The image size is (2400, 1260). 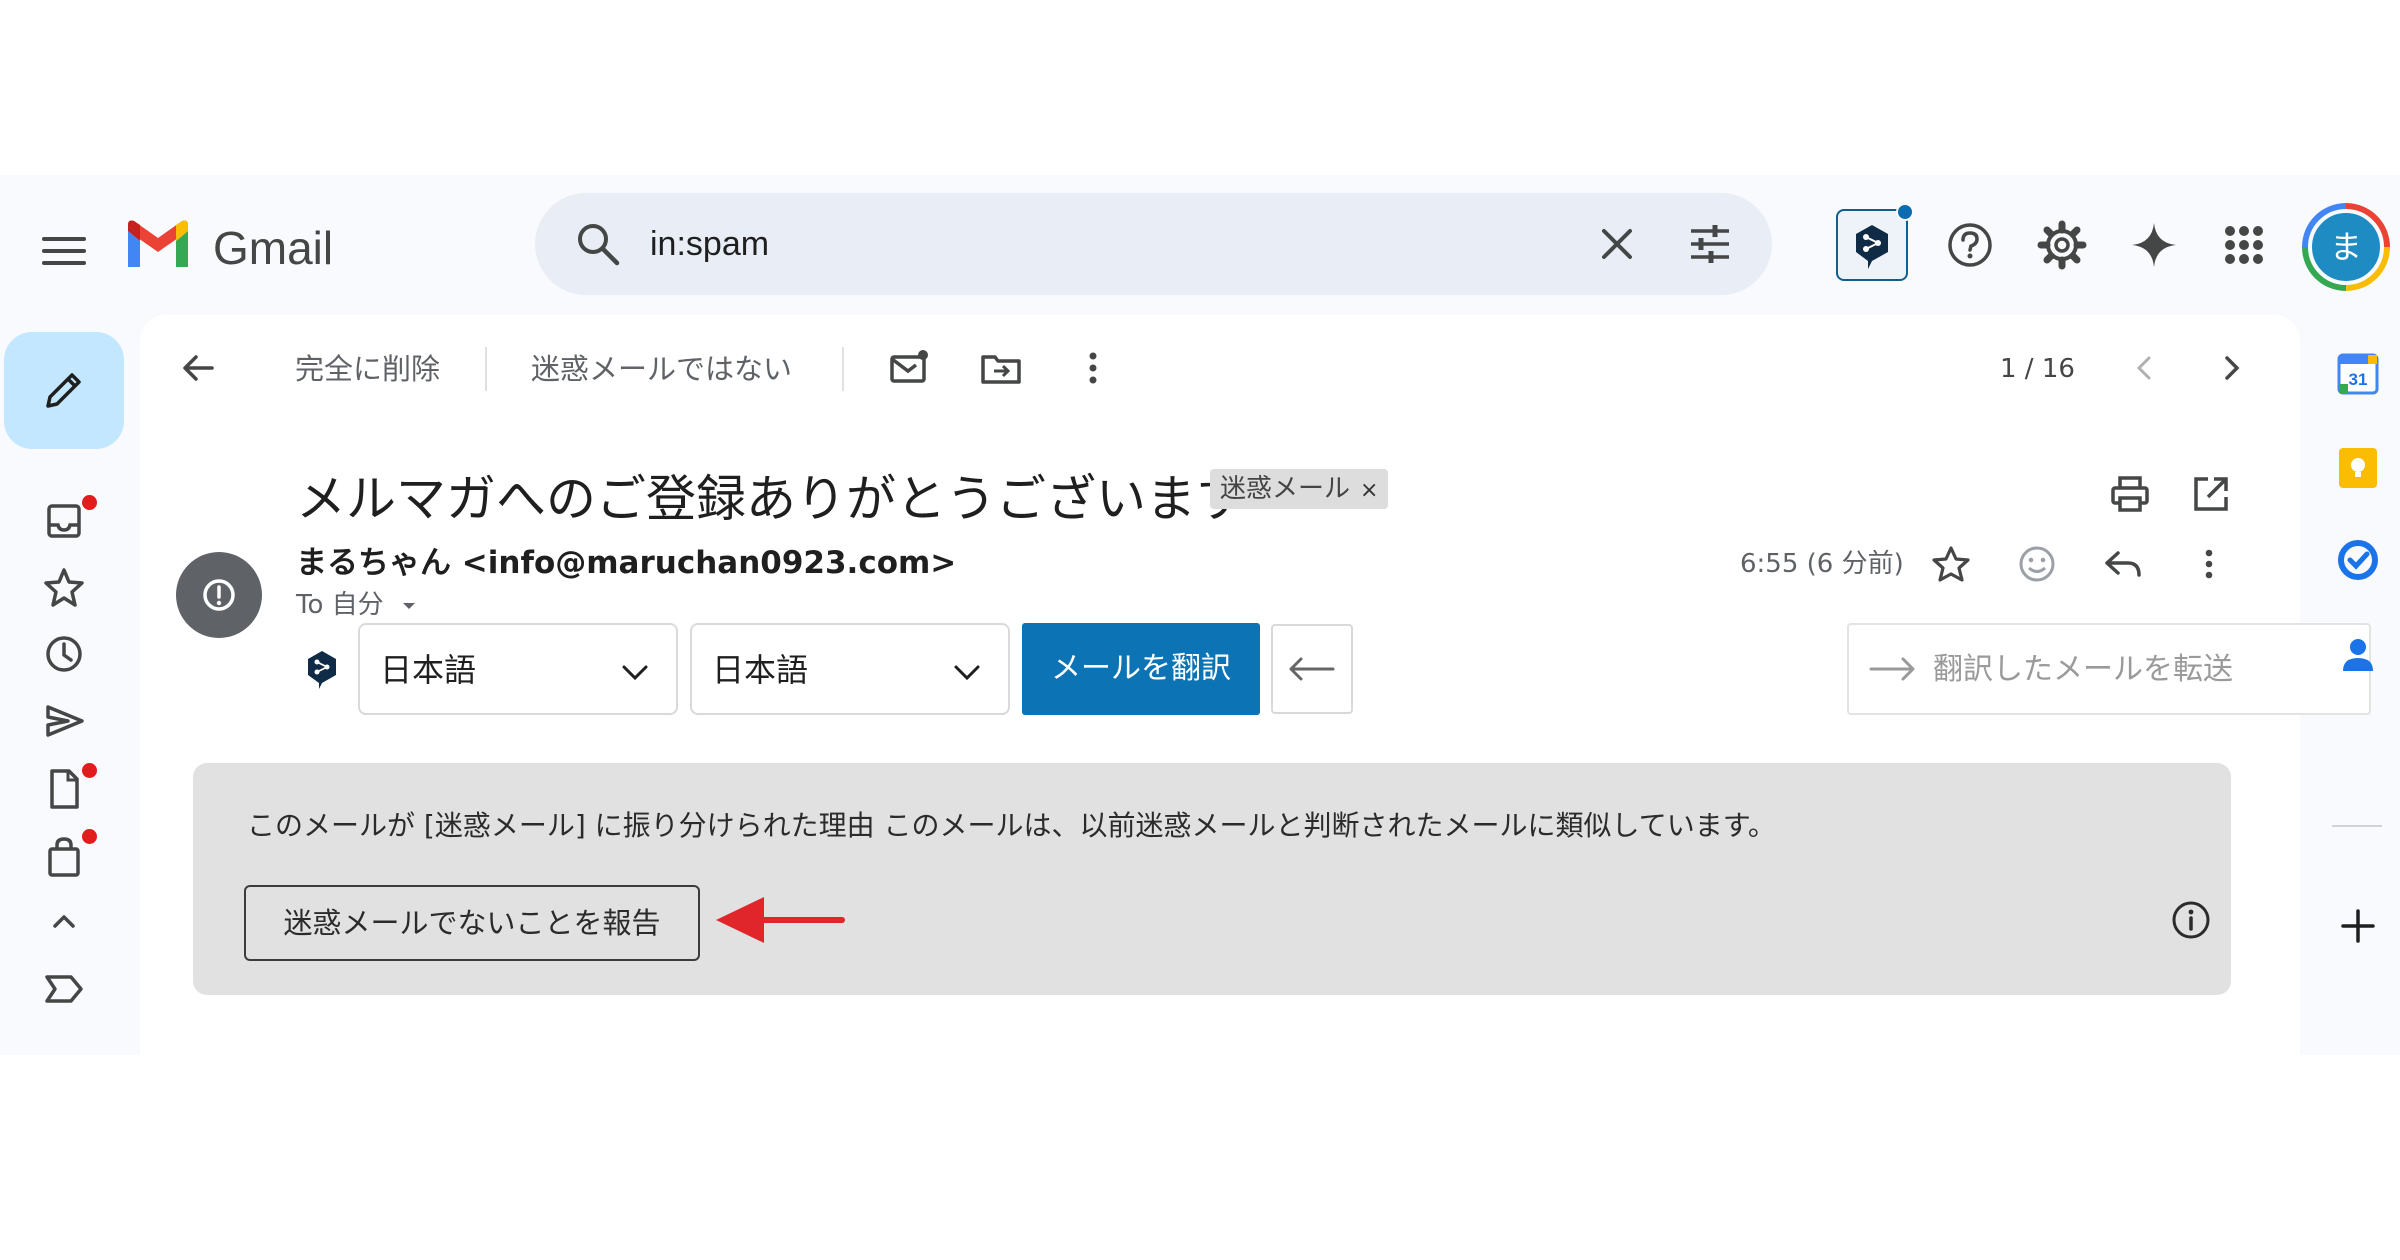 What do you see at coordinates (340, 605) in the screenshot?
I see `recipient-text: To 自分` at bounding box center [340, 605].